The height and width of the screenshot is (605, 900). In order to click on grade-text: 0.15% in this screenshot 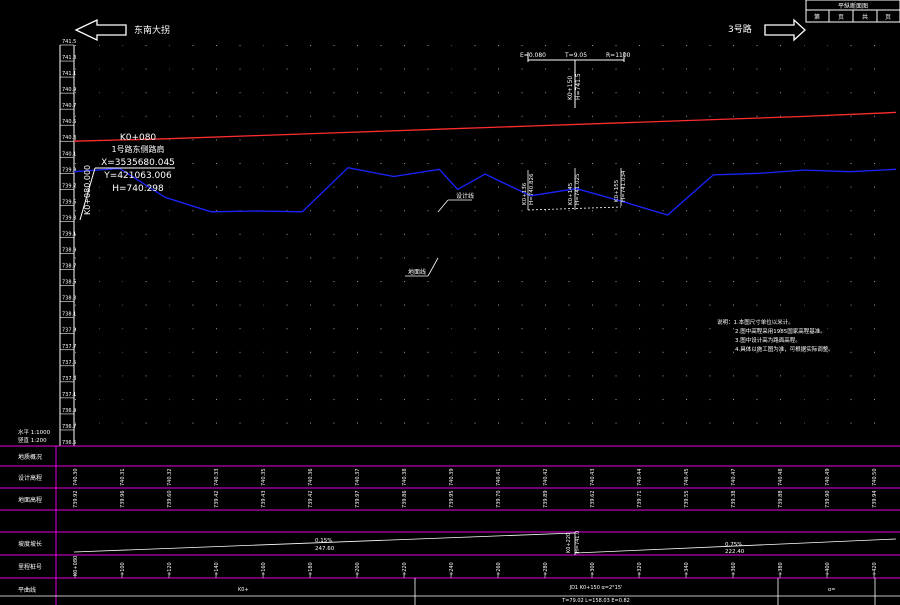, I will do `click(323, 541)`.